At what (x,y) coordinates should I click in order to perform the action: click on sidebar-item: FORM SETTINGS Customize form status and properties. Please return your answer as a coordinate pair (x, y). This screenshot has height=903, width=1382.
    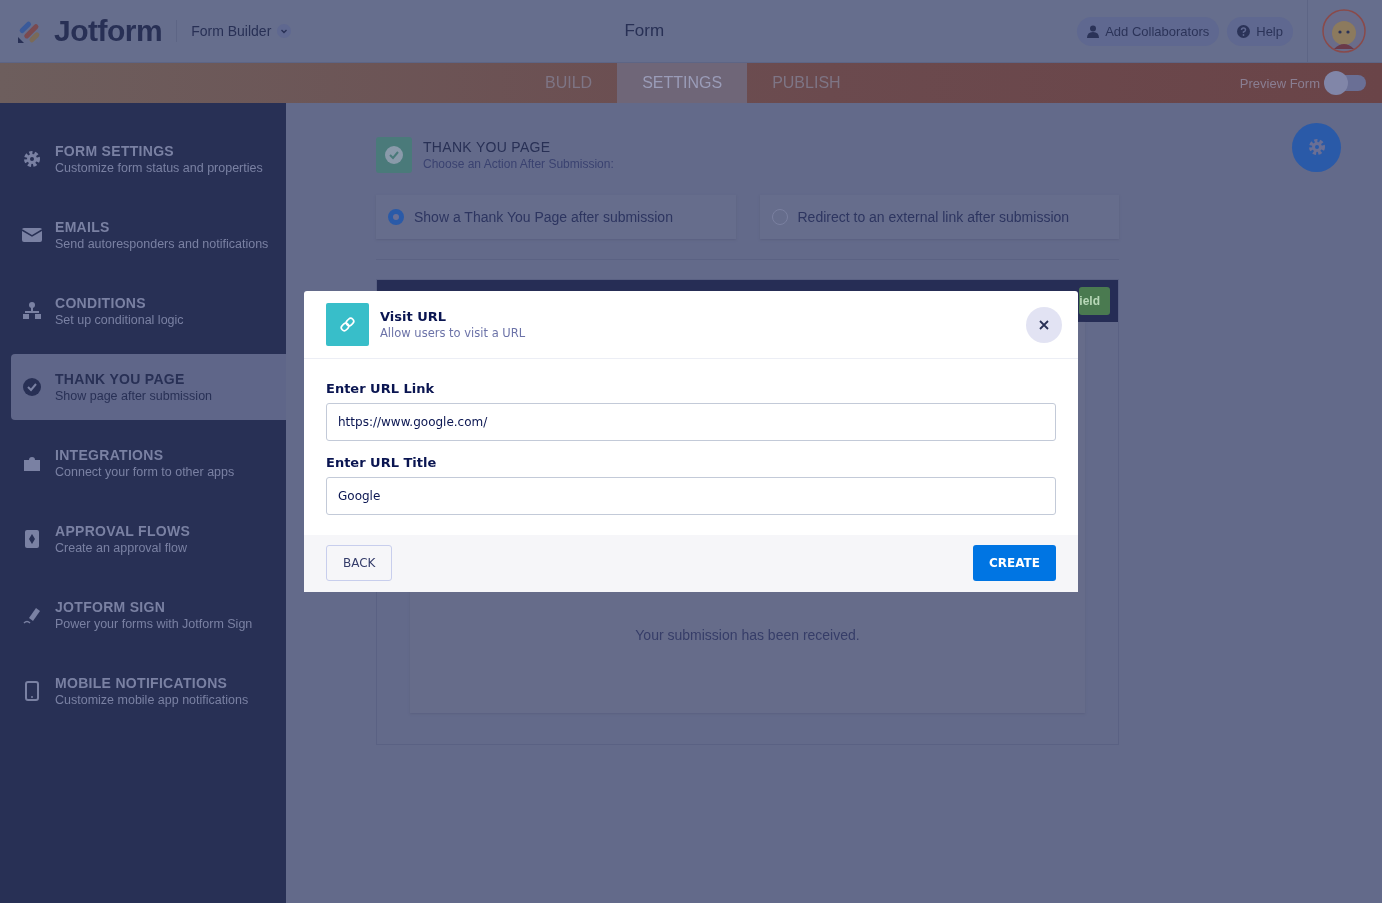
    Looking at the image, I should click on (148, 159).